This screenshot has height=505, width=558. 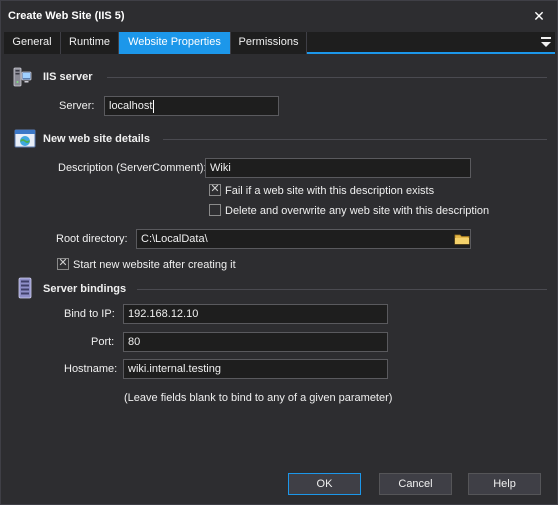 I want to click on fail-if-exists-checkbox: ✕, so click(x=215, y=189).